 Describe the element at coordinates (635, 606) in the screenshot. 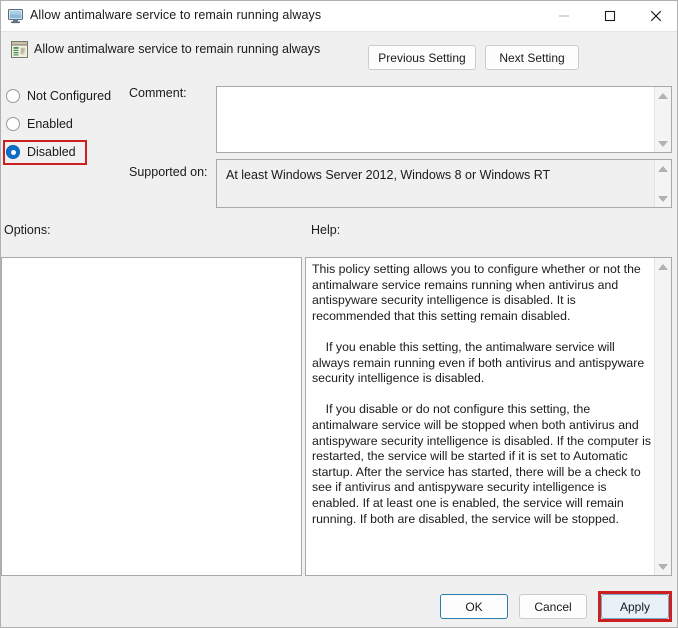

I see `apply-button: Apply` at that location.